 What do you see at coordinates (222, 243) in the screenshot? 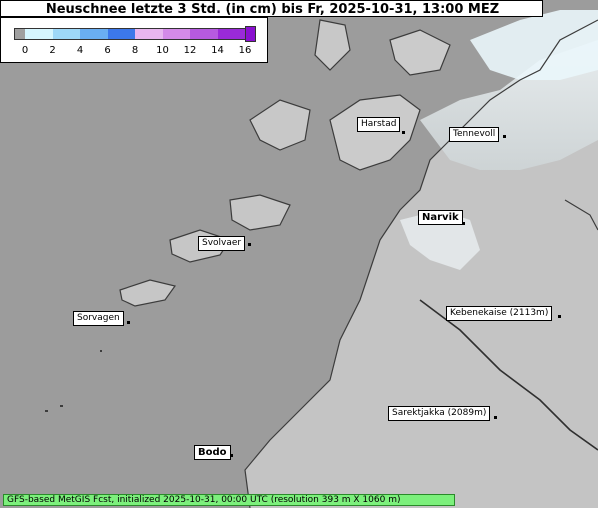
I see `place-label-svolvaer: Svolvaer` at bounding box center [222, 243].